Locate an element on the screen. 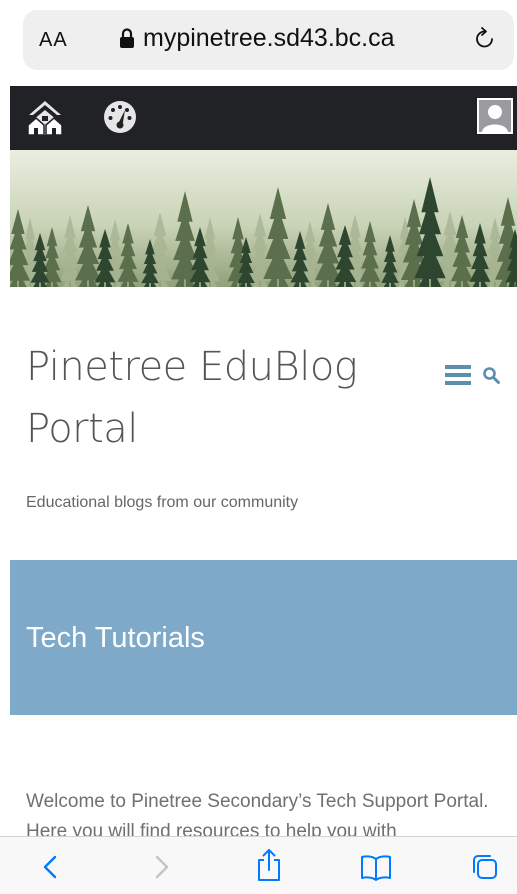 The width and height of the screenshot is (517, 894). site-title: Pinetree EduBlog Portal is located at coordinates (216, 398).